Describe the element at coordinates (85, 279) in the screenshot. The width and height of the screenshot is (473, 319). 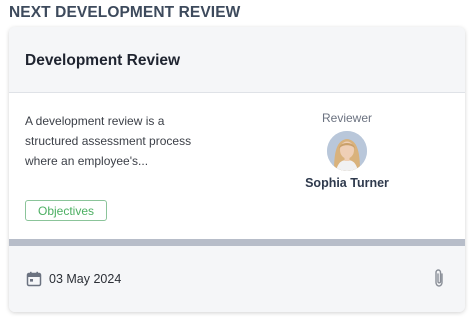
I see `review-date: 03 May 2024` at that location.